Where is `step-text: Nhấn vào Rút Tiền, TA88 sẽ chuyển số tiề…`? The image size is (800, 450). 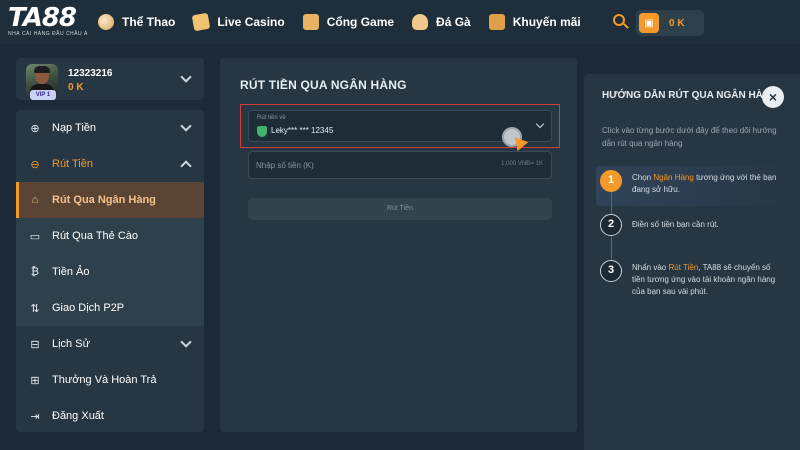 step-text: Nhấn vào Rút Tiền, TA88 sẽ chuyển số tiề… is located at coordinates (704, 279).